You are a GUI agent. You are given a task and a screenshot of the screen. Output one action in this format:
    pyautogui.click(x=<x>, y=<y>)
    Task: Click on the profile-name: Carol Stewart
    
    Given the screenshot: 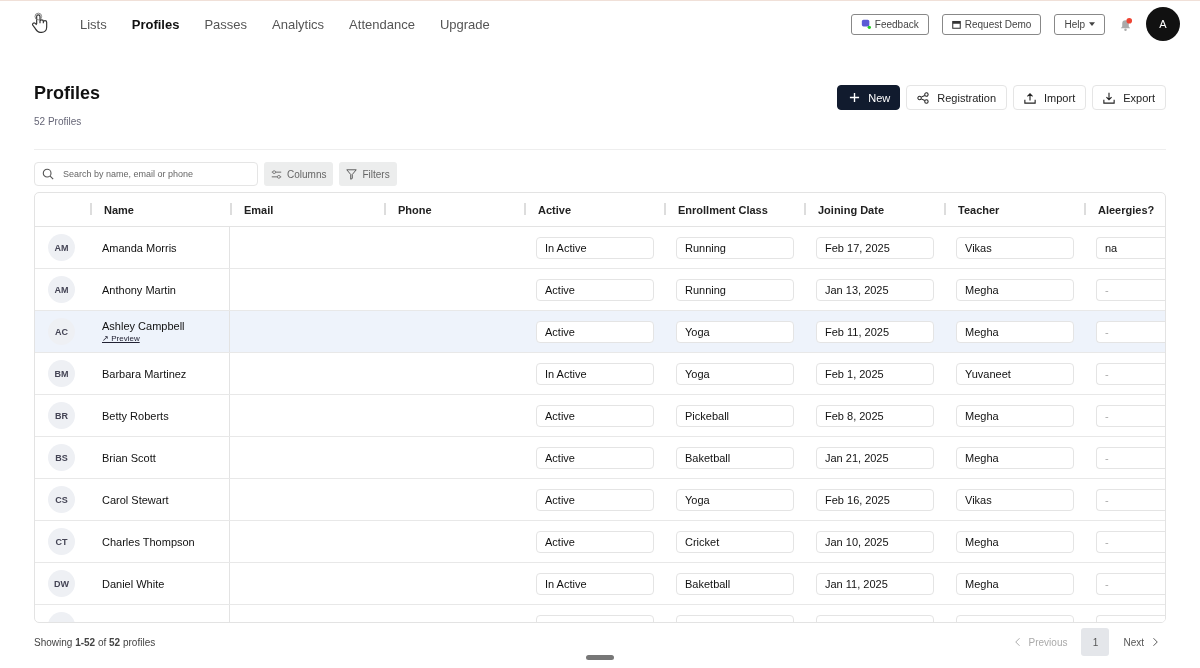 What is the action you would take?
    pyautogui.click(x=135, y=499)
    